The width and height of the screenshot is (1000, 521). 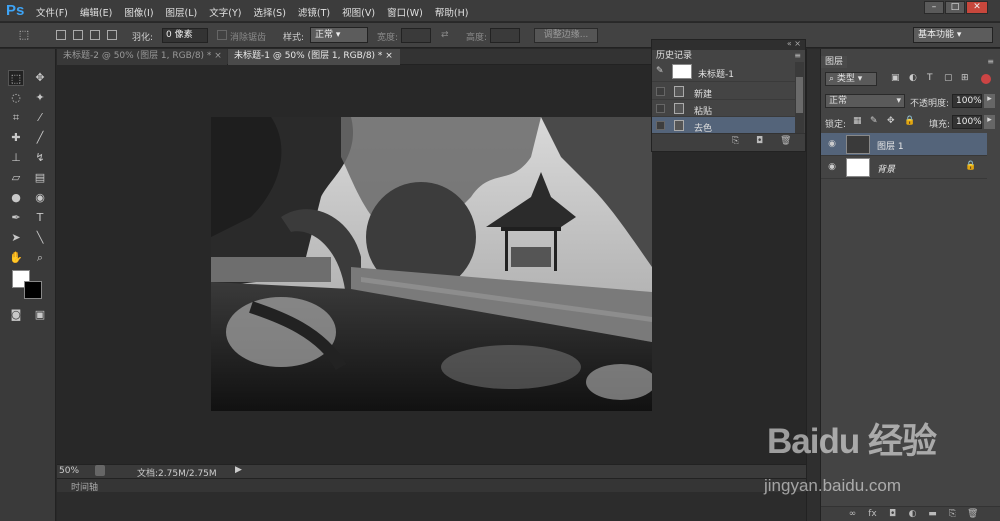 I want to click on menu-view: 视图(V), so click(x=358, y=12).